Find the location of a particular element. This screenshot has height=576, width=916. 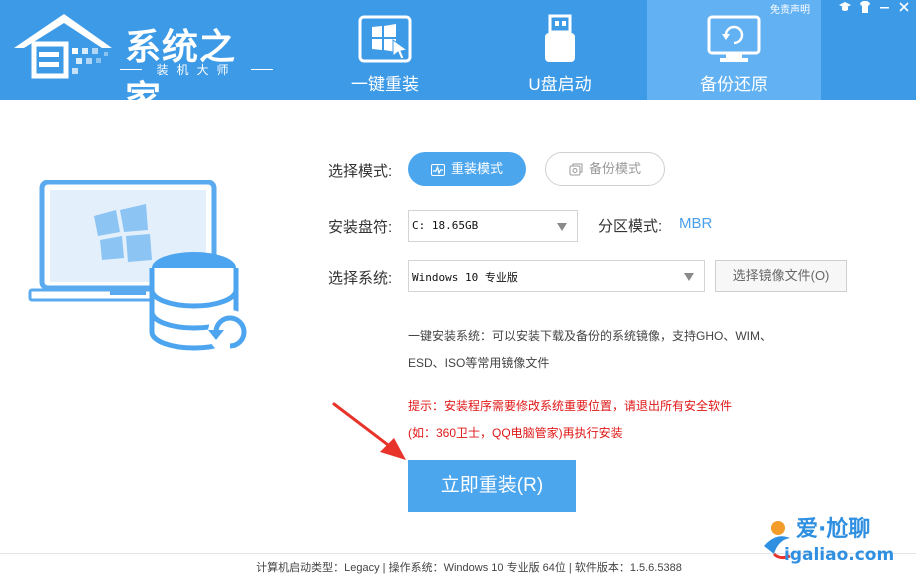

usb-drive-icon is located at coordinates (560, 38).